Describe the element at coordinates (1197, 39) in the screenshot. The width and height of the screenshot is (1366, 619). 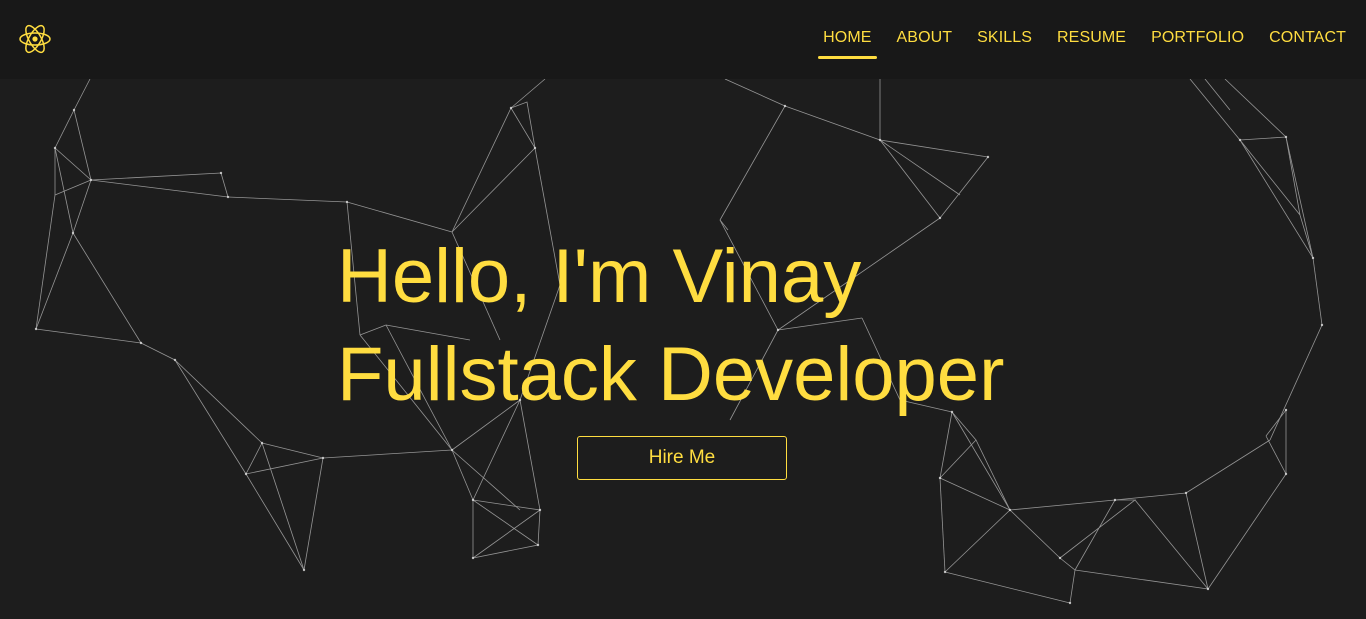
I see `nav-item-portfolio: PORTFOLIO` at that location.